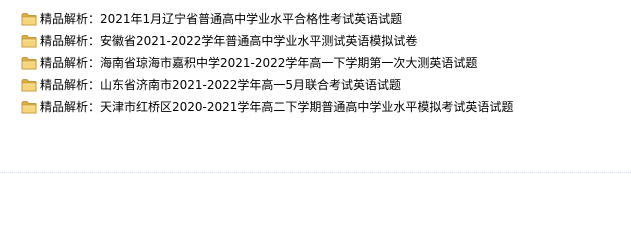 This screenshot has height=248, width=631. Describe the element at coordinates (259, 63) in the screenshot. I see `file-name: 精品解析：海南省琼海市嘉积中学2021-2022学年高一下学期第一次大测英语试题` at that location.